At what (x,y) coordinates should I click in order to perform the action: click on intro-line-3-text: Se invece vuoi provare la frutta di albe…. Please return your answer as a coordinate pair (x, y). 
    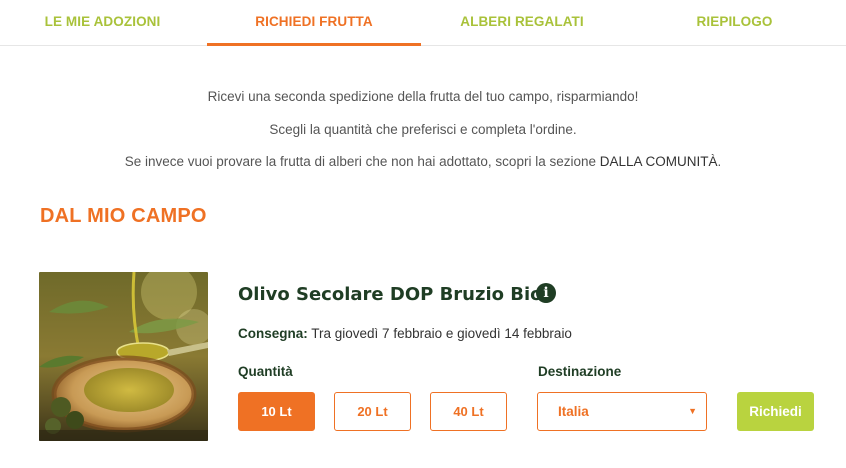
    Looking at the image, I should click on (362, 161).